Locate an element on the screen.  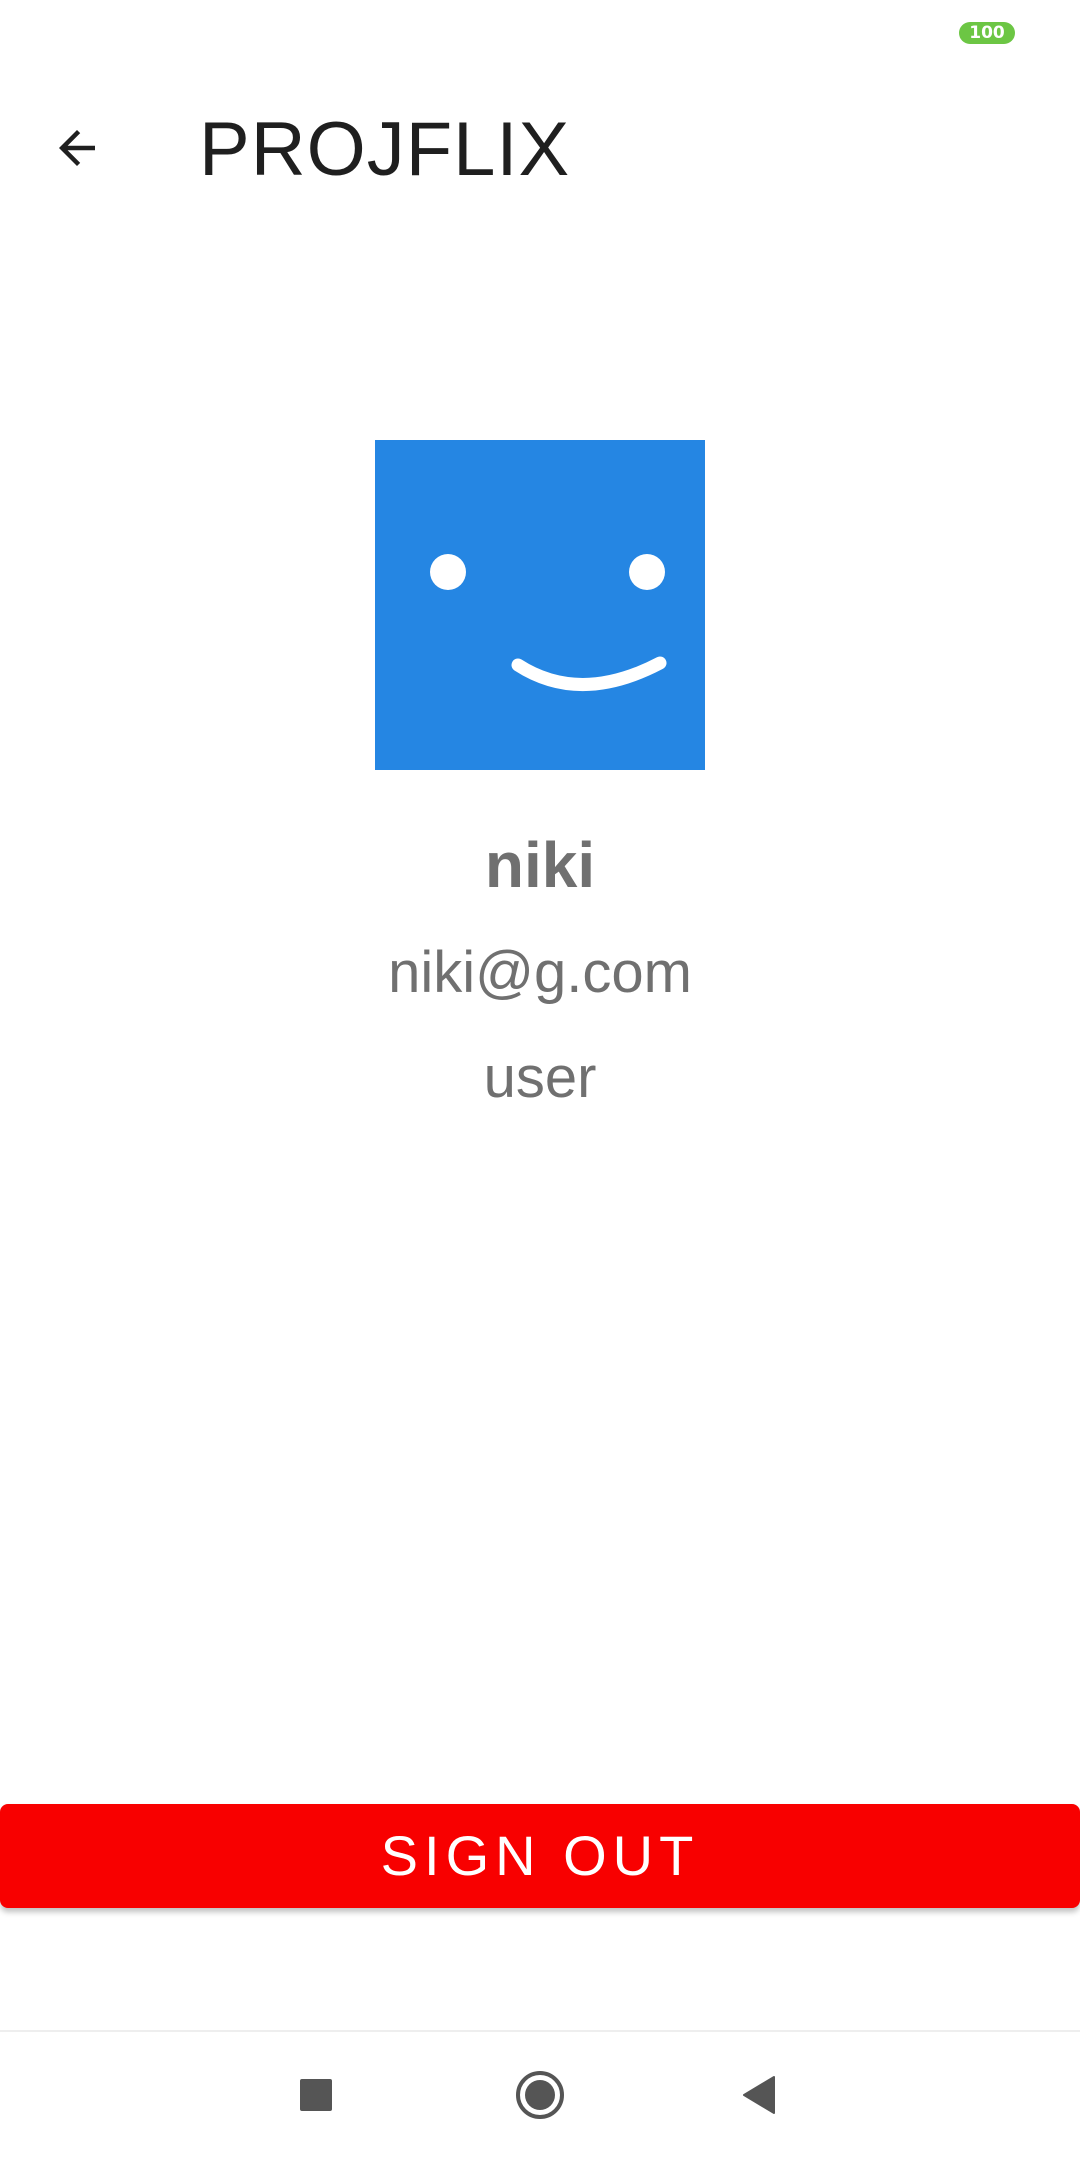
square-recents-icon is located at coordinates (316, 2097).